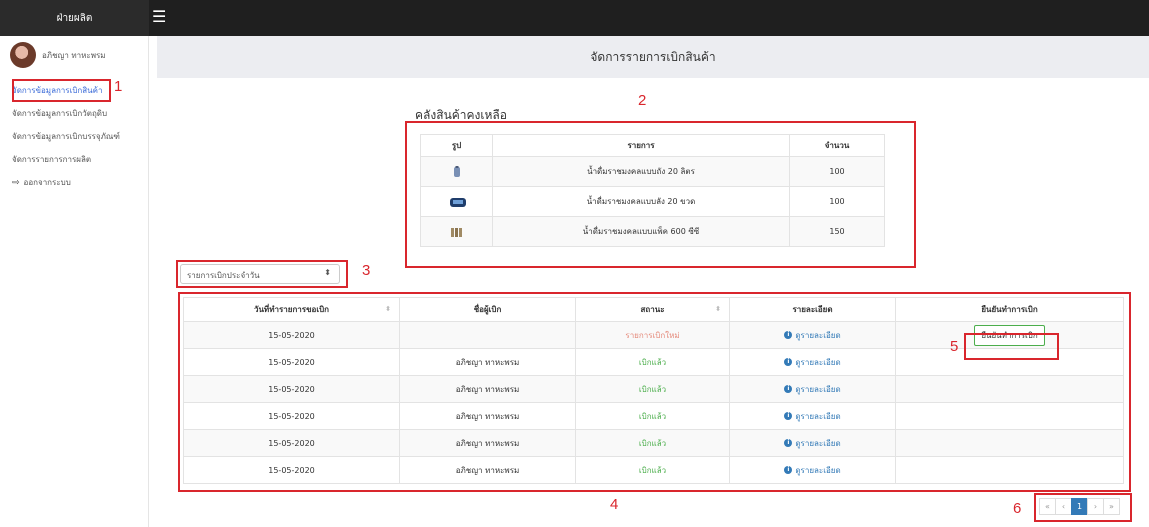  What do you see at coordinates (366, 270) in the screenshot?
I see `annotation-label-3: 3` at bounding box center [366, 270].